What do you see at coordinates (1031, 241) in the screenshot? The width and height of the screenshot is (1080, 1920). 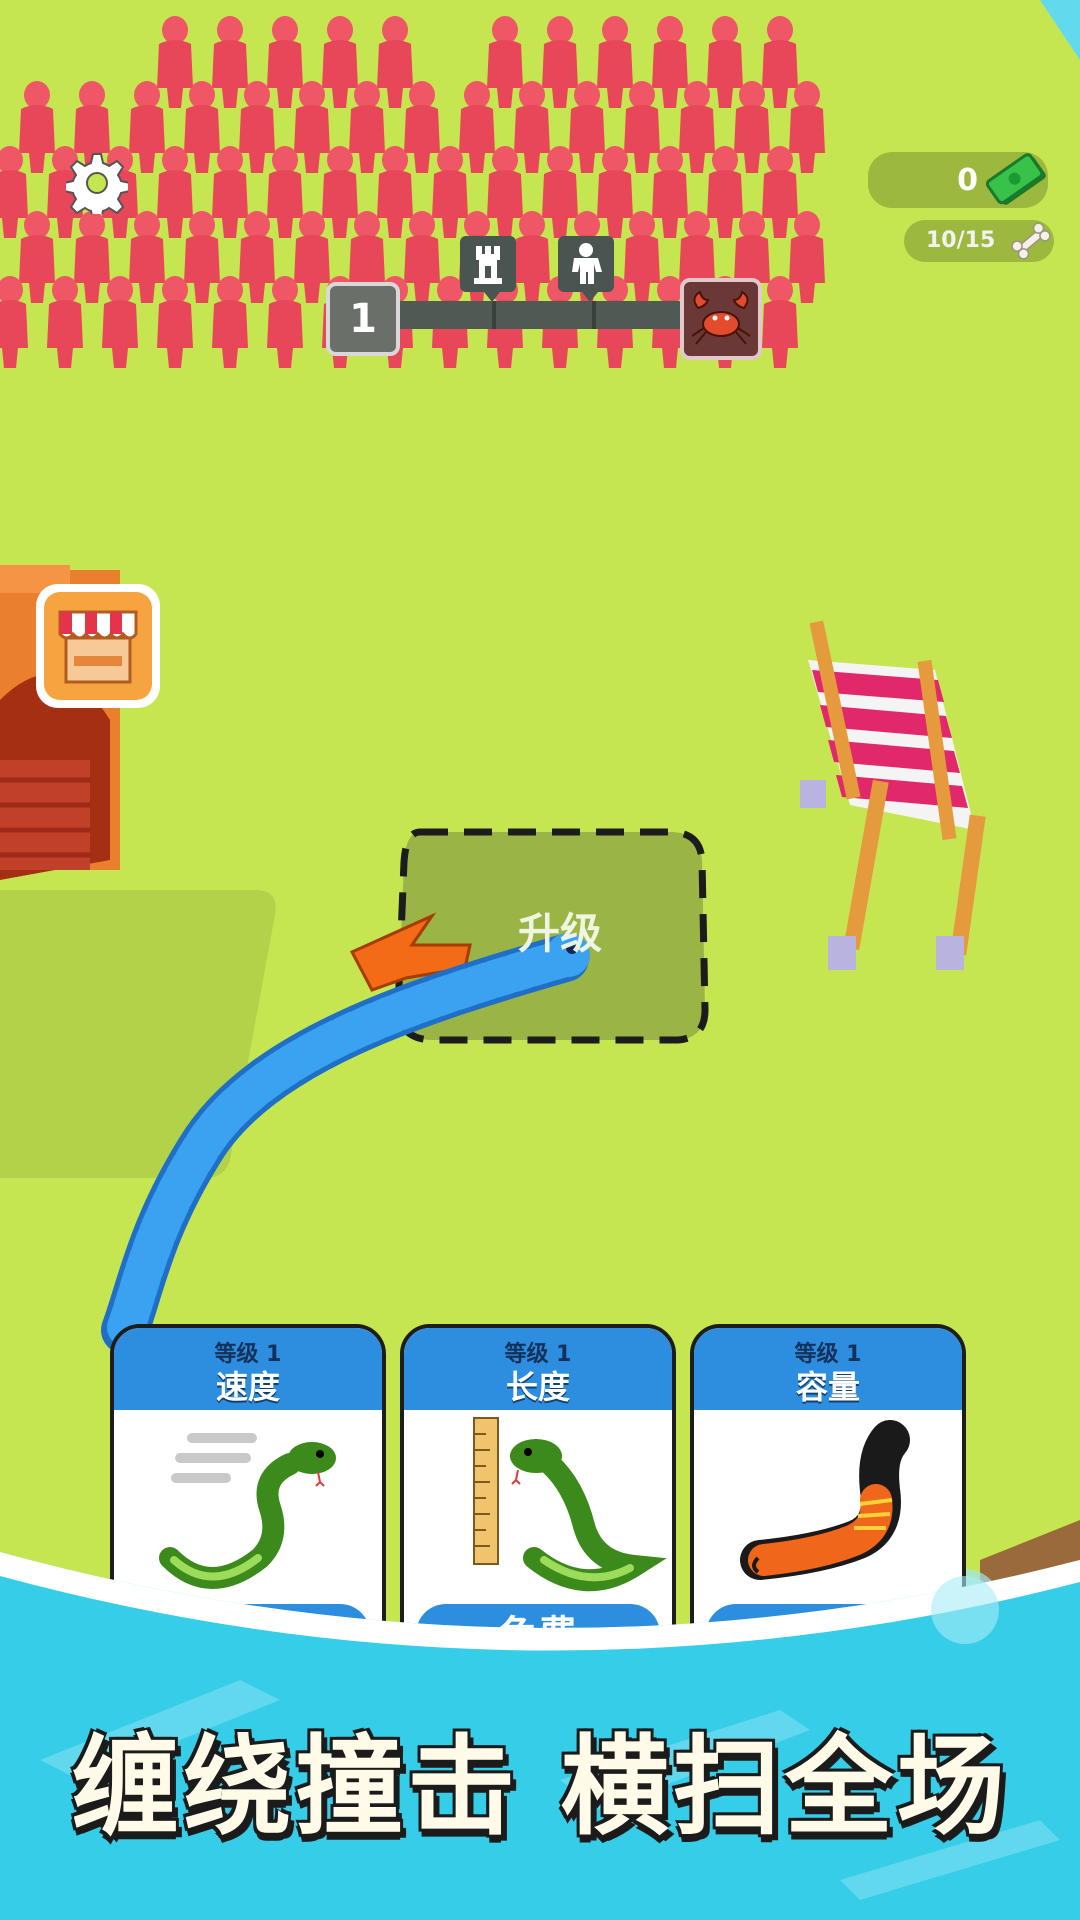 I see `bone-icon` at bounding box center [1031, 241].